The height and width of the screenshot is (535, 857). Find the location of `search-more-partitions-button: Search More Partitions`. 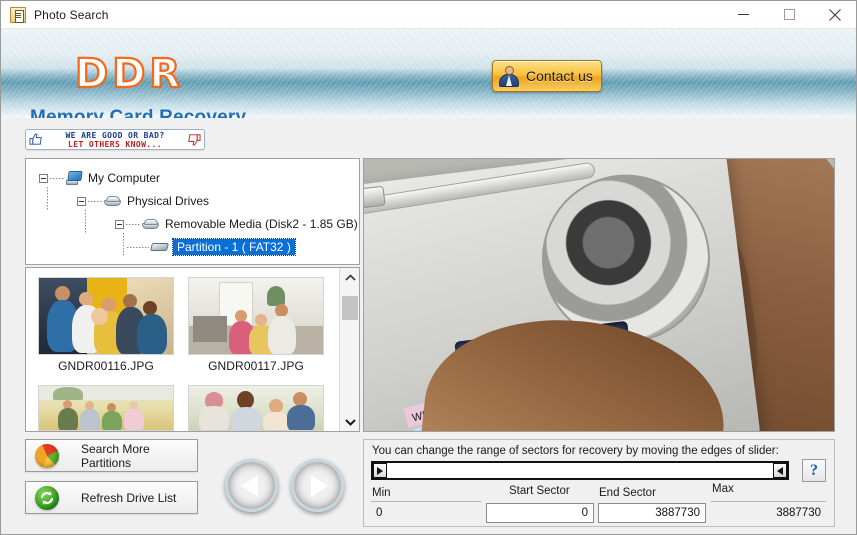

search-more-partitions-button: Search More Partitions is located at coordinates (111, 455).